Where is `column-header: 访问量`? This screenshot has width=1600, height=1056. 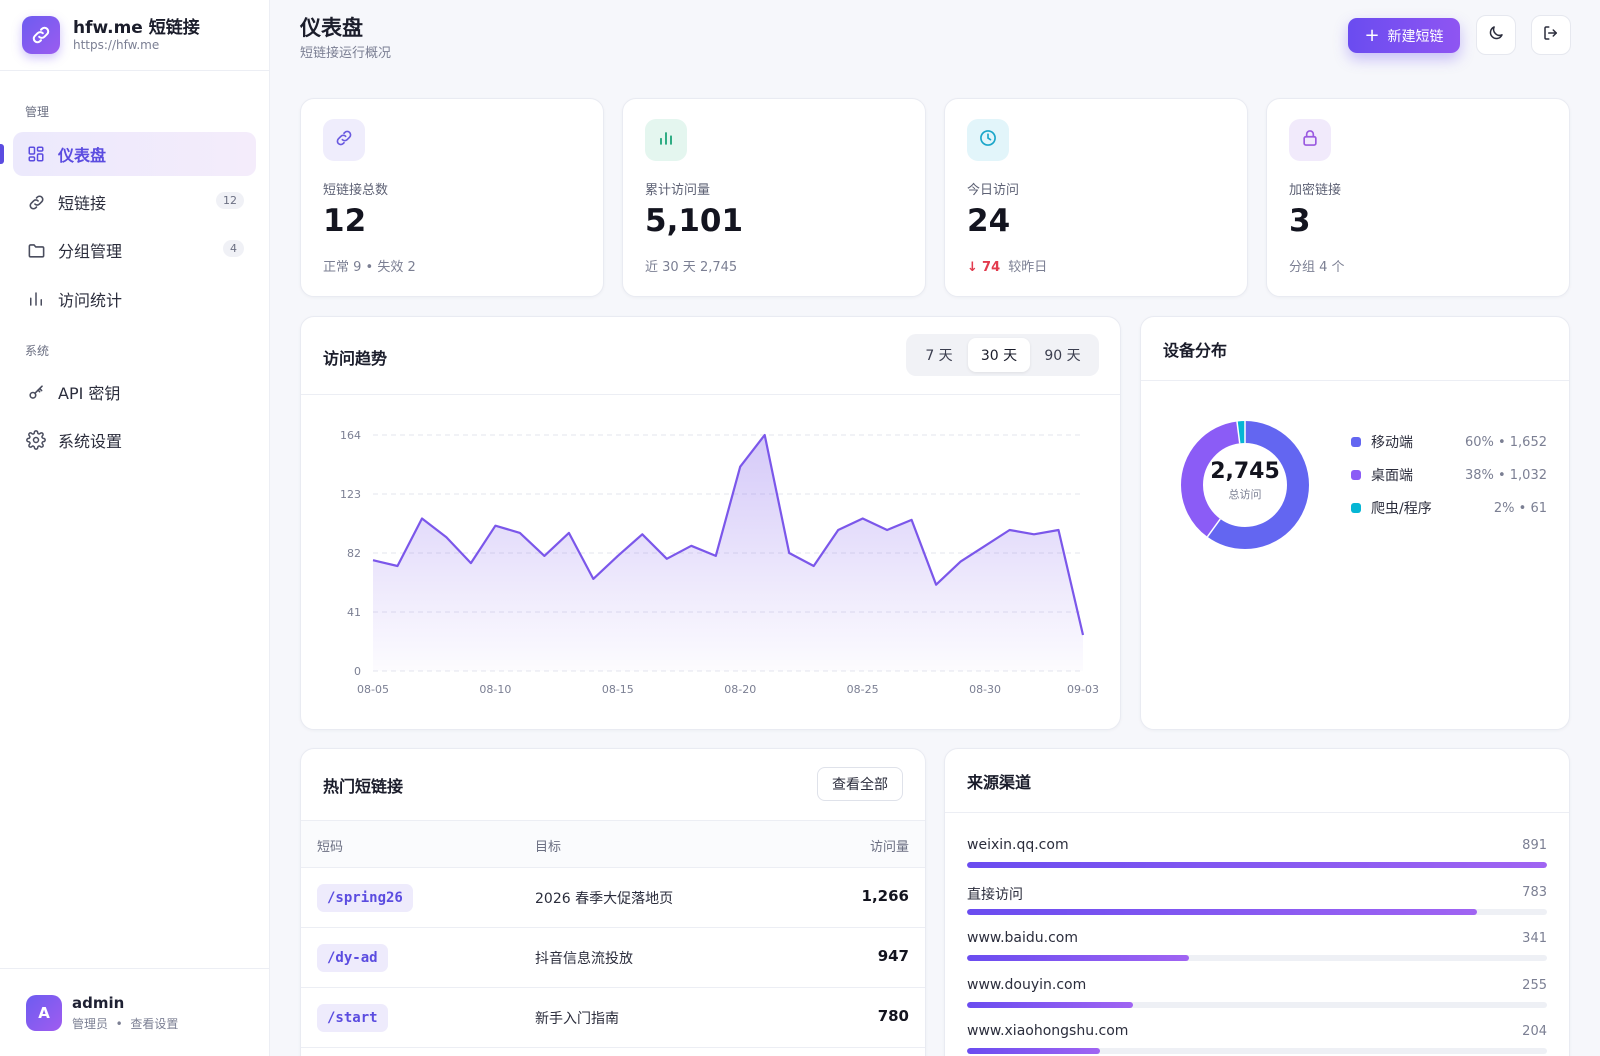 column-header: 访问量 is located at coordinates (889, 845).